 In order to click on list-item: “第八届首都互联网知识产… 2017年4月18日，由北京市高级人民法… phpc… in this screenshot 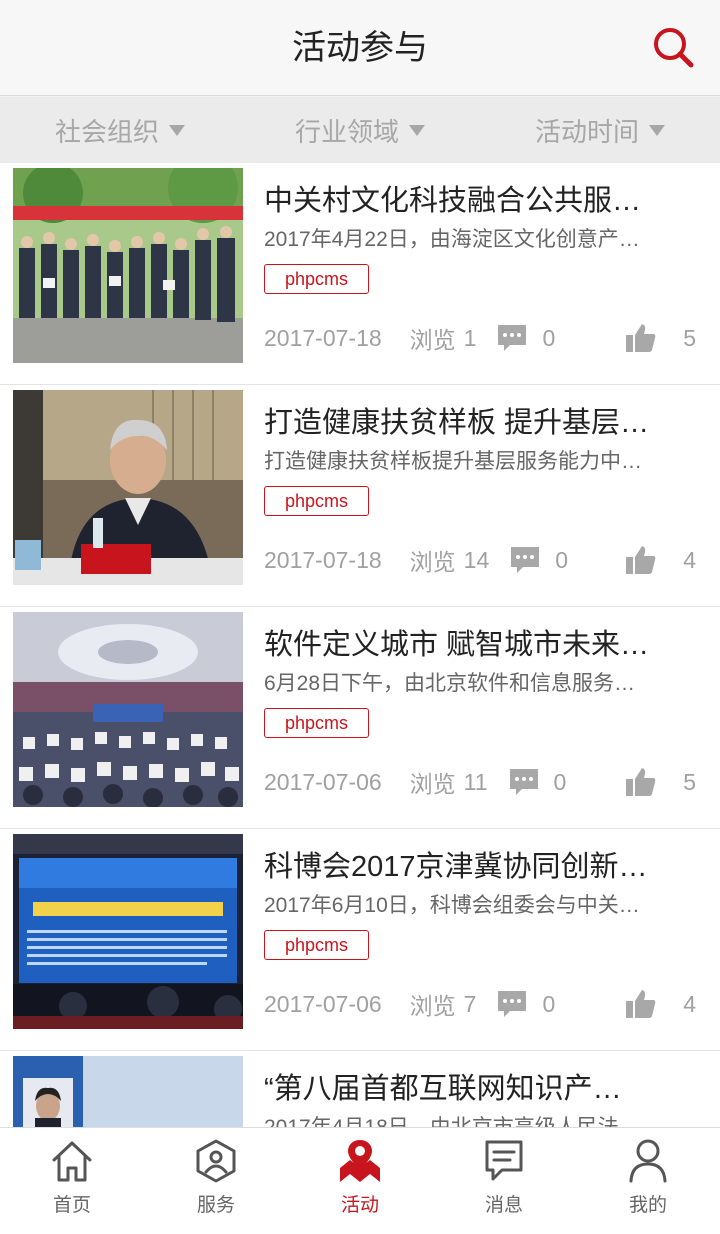, I will do `click(360, 1089)`.